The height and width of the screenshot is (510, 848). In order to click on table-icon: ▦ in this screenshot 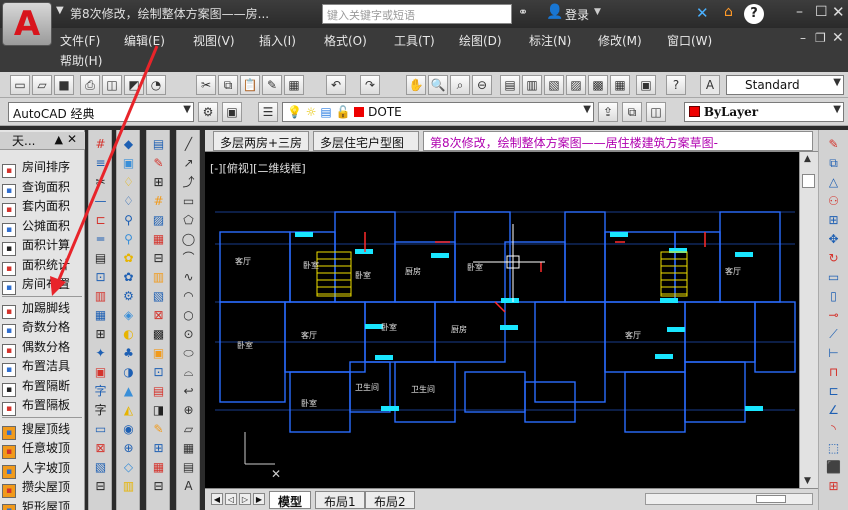, I will do `click(158, 239)`.